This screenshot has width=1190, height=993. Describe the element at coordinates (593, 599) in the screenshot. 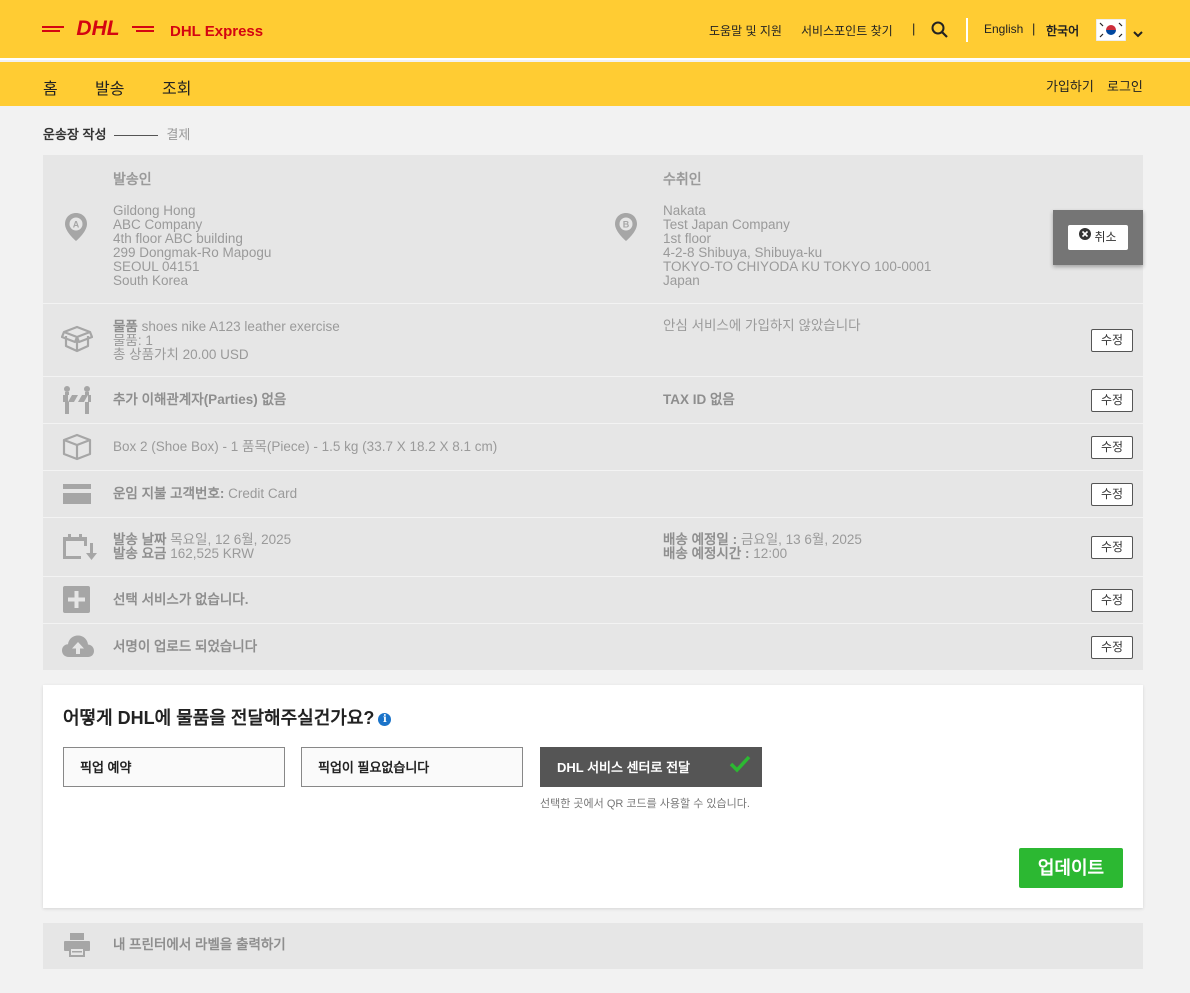

I see `services-row: 선택 서비스가 없습니다. 수정` at that location.